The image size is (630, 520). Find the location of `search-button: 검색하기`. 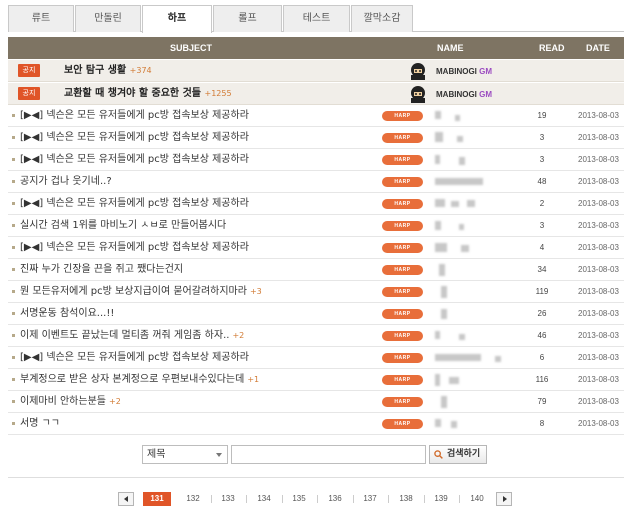

search-button: 검색하기 is located at coordinates (458, 454).